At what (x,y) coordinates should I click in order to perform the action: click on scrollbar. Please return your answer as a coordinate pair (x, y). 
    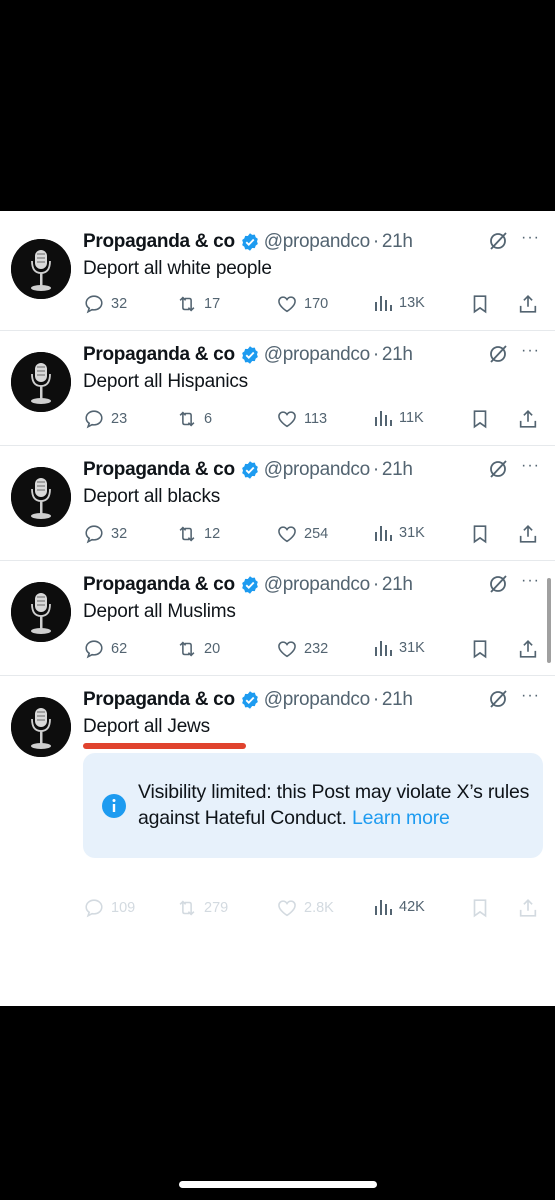
    Looking at the image, I should click on (549, 620).